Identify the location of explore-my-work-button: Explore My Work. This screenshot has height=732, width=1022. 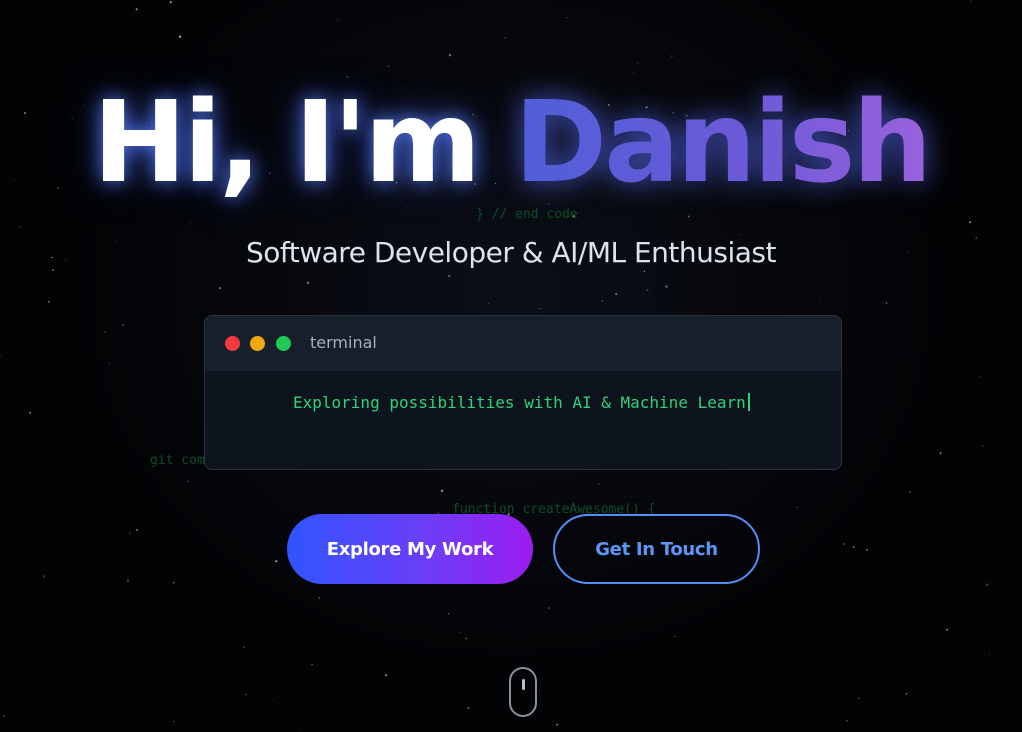
(410, 549).